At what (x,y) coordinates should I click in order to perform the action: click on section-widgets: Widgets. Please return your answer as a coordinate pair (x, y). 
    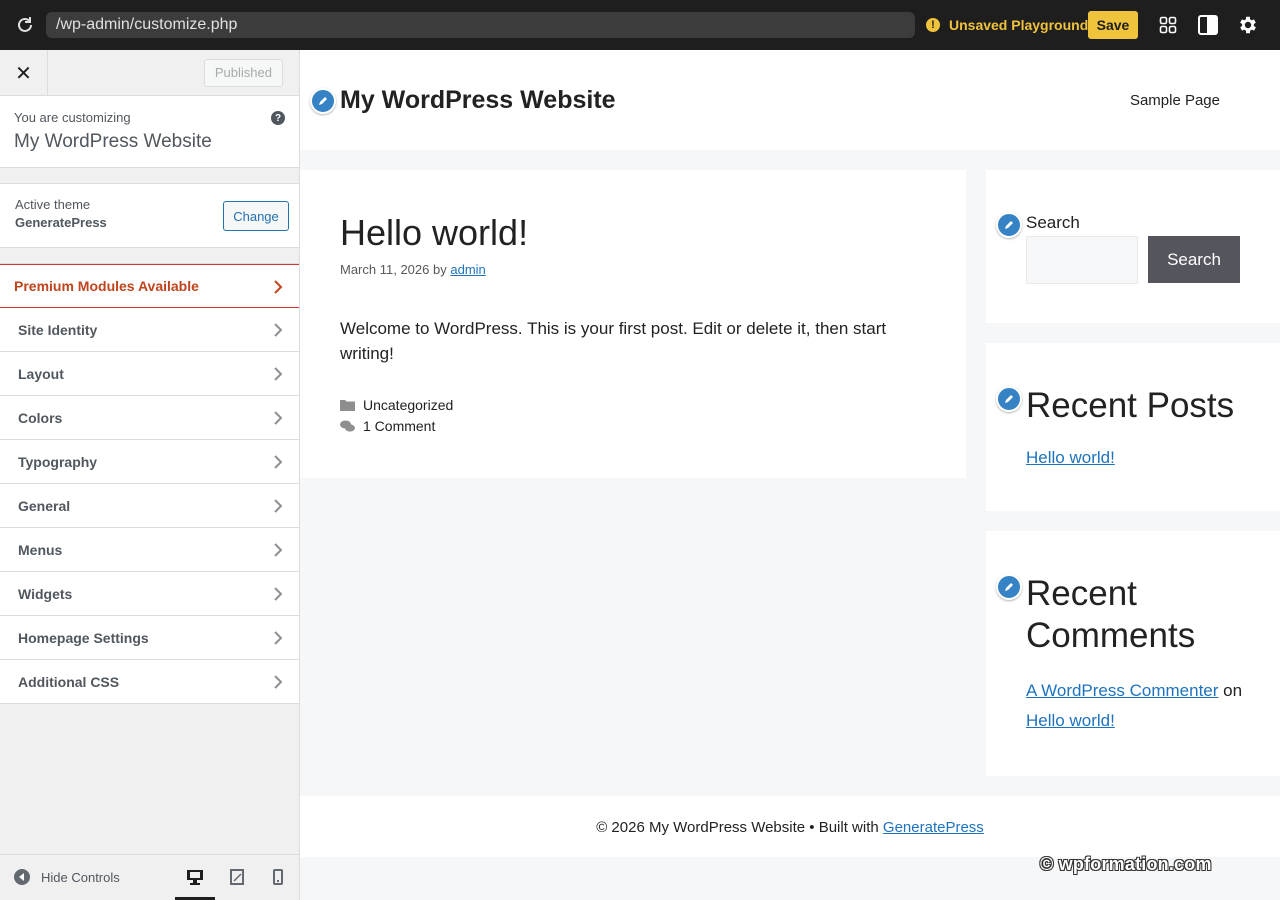
    Looking at the image, I should click on (149, 594).